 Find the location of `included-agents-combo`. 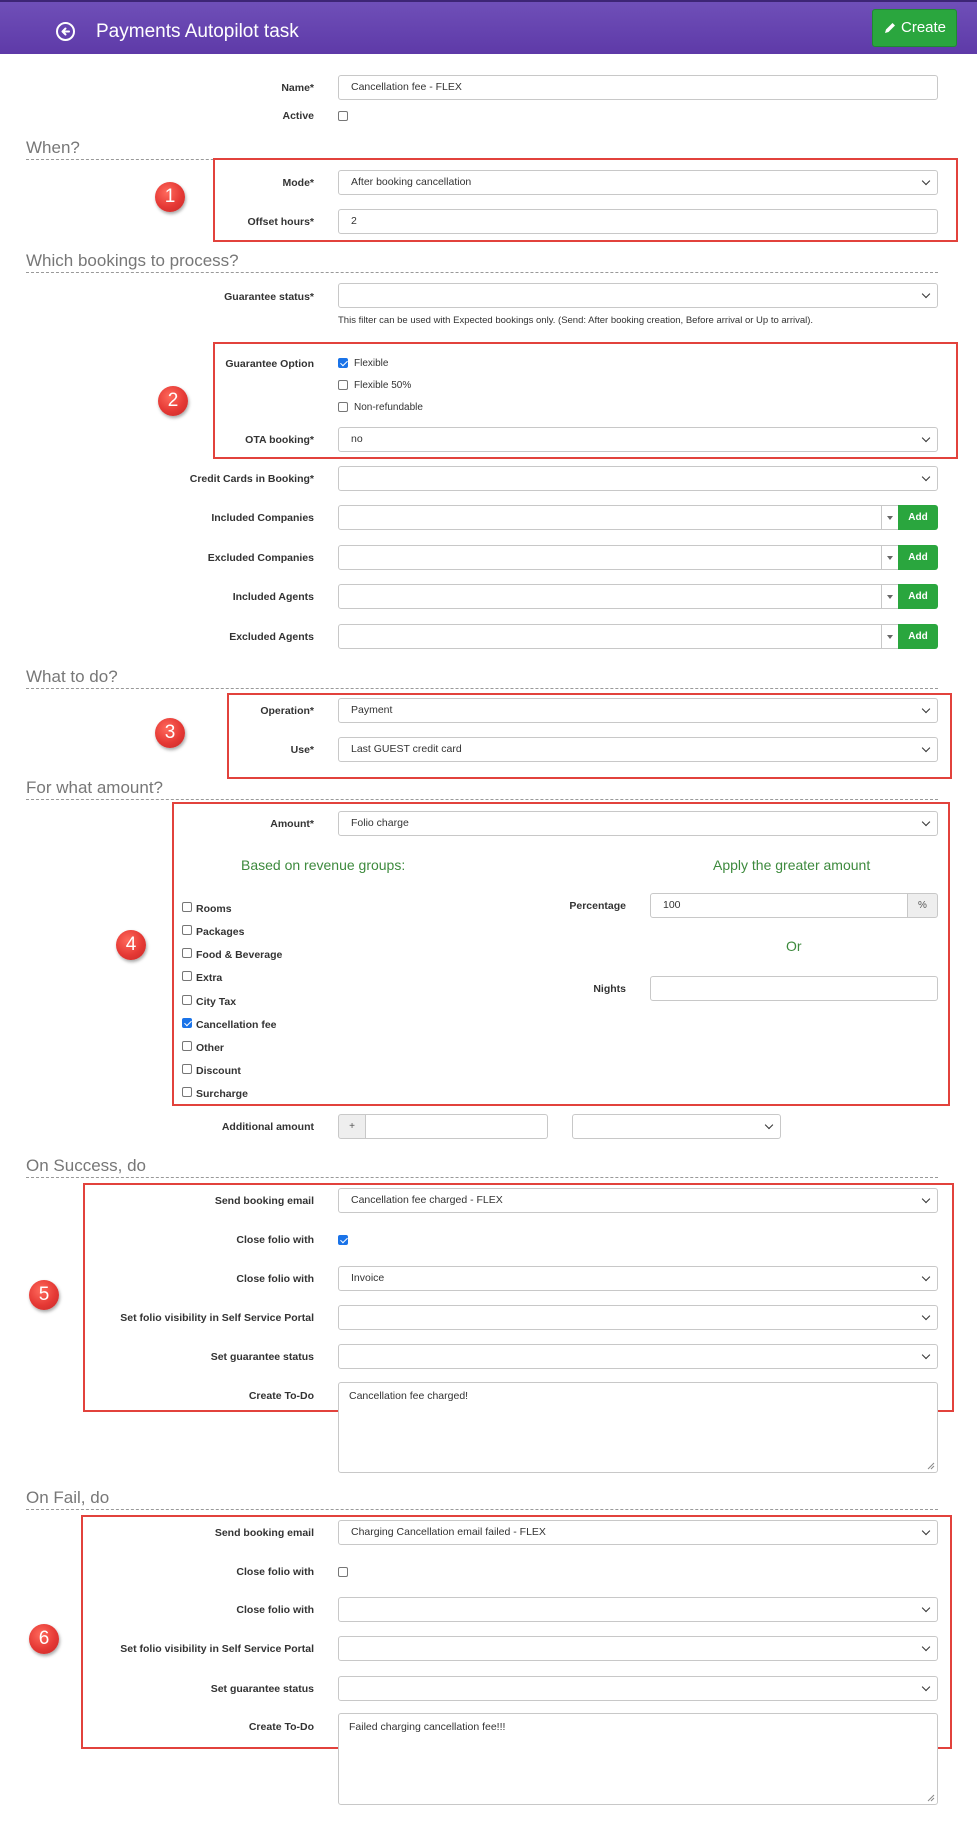

included-agents-combo is located at coordinates (618, 596).